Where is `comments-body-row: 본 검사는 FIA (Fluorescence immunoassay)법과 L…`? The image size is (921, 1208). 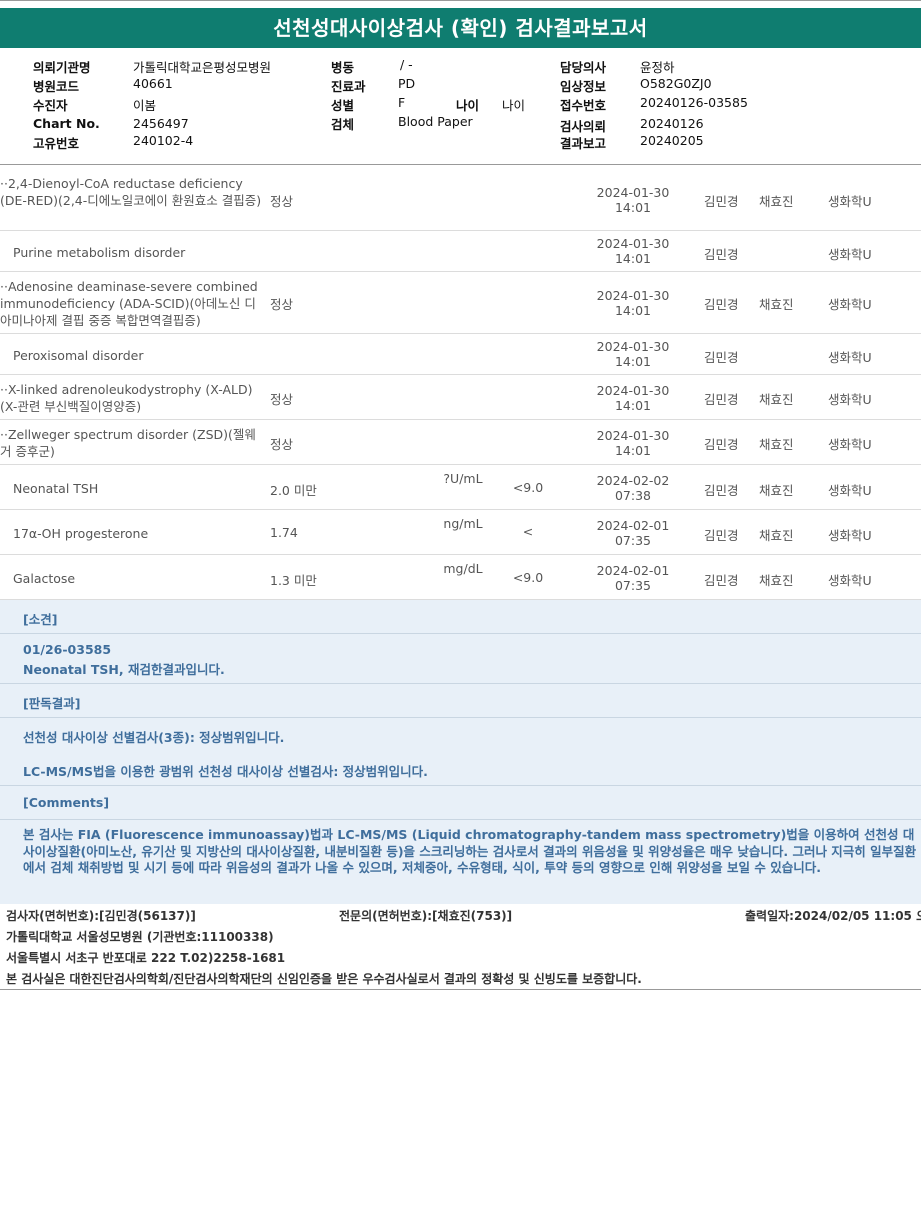 comments-body-row: 본 검사는 FIA (Fluorescence immunoassay)법과 L… is located at coordinates (460, 862).